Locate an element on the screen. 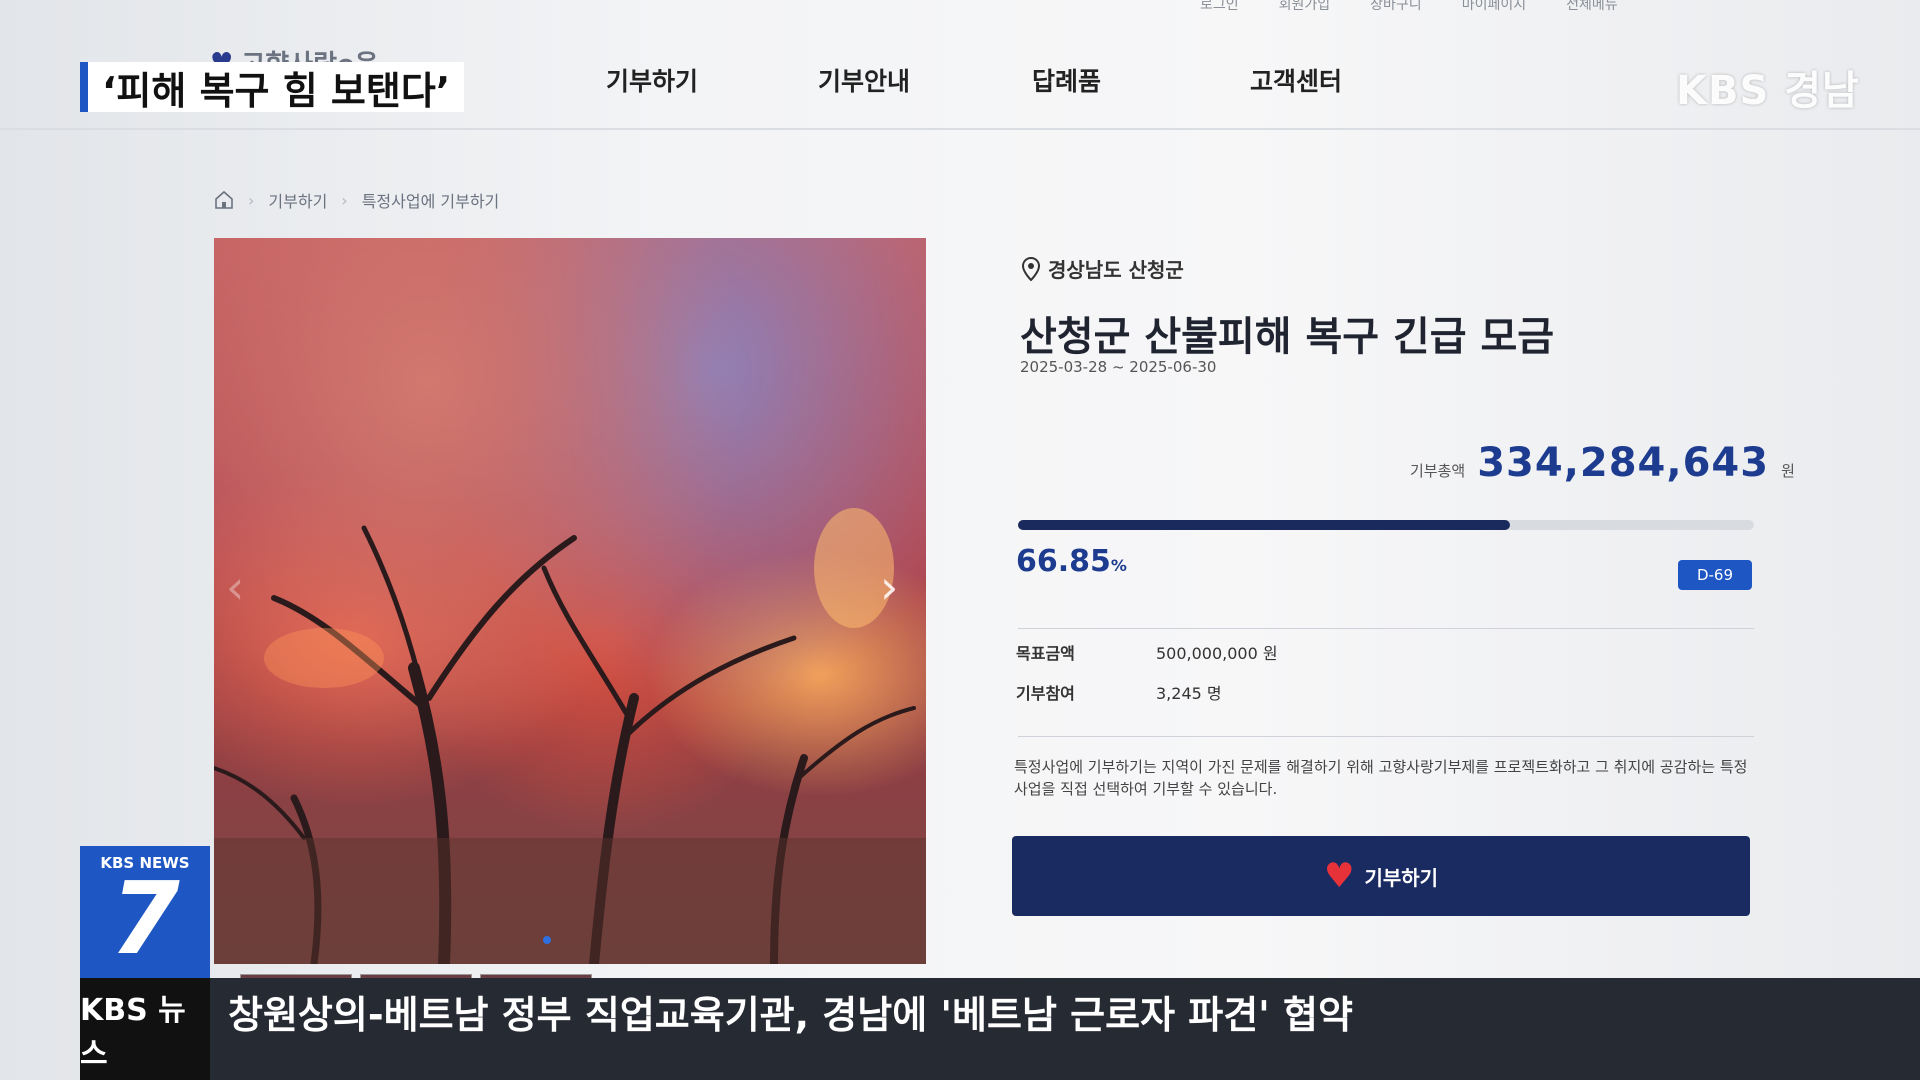  participant-count-row: 기부참여 3,245 명 is located at coordinates (1119, 692).